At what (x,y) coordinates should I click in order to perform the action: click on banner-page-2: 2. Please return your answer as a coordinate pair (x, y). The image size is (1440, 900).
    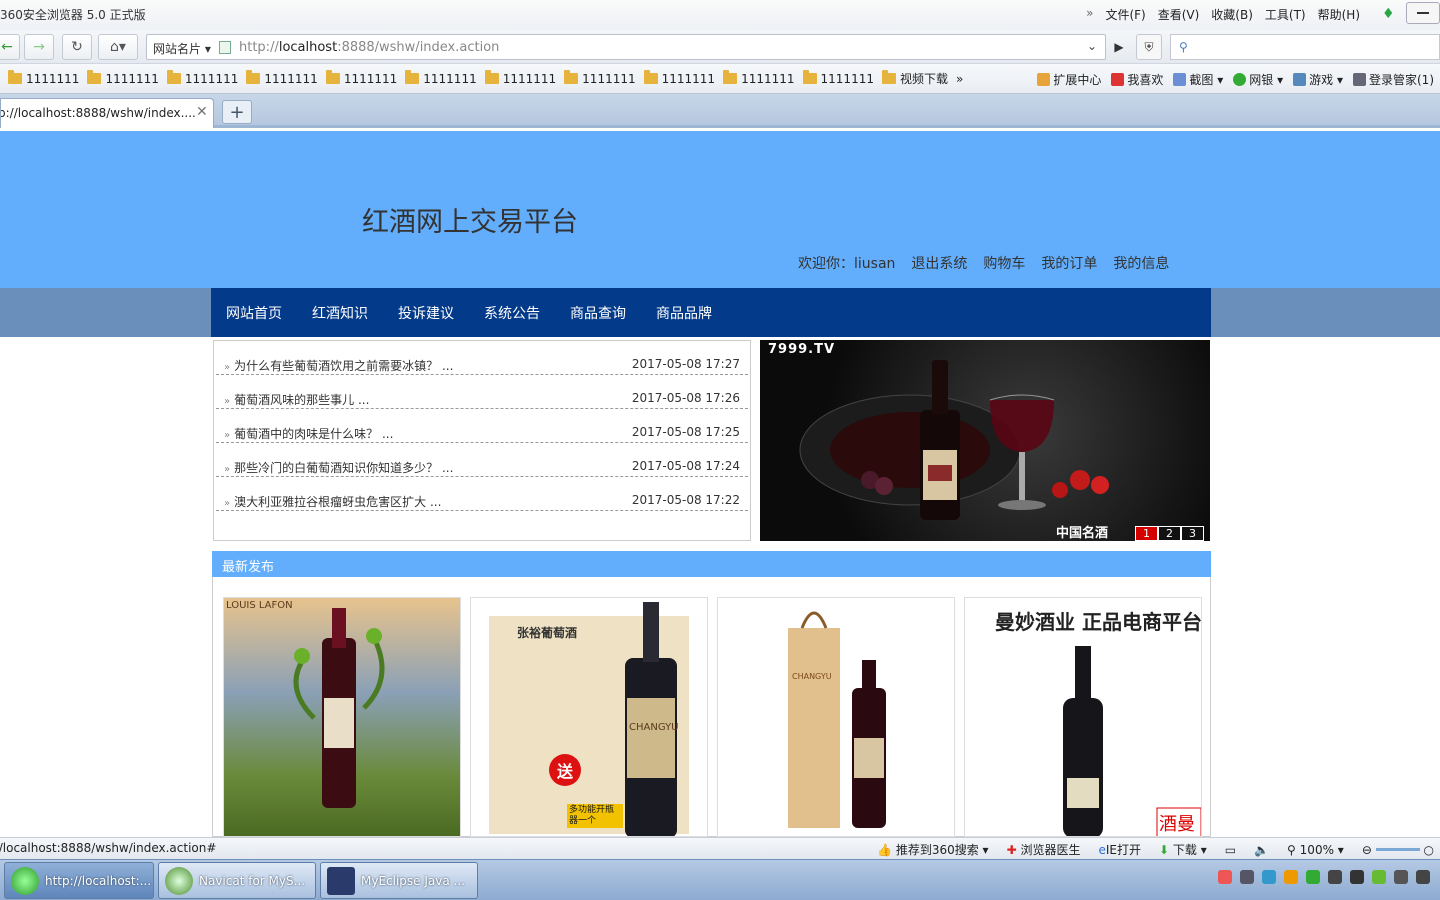
    Looking at the image, I should click on (1169, 533).